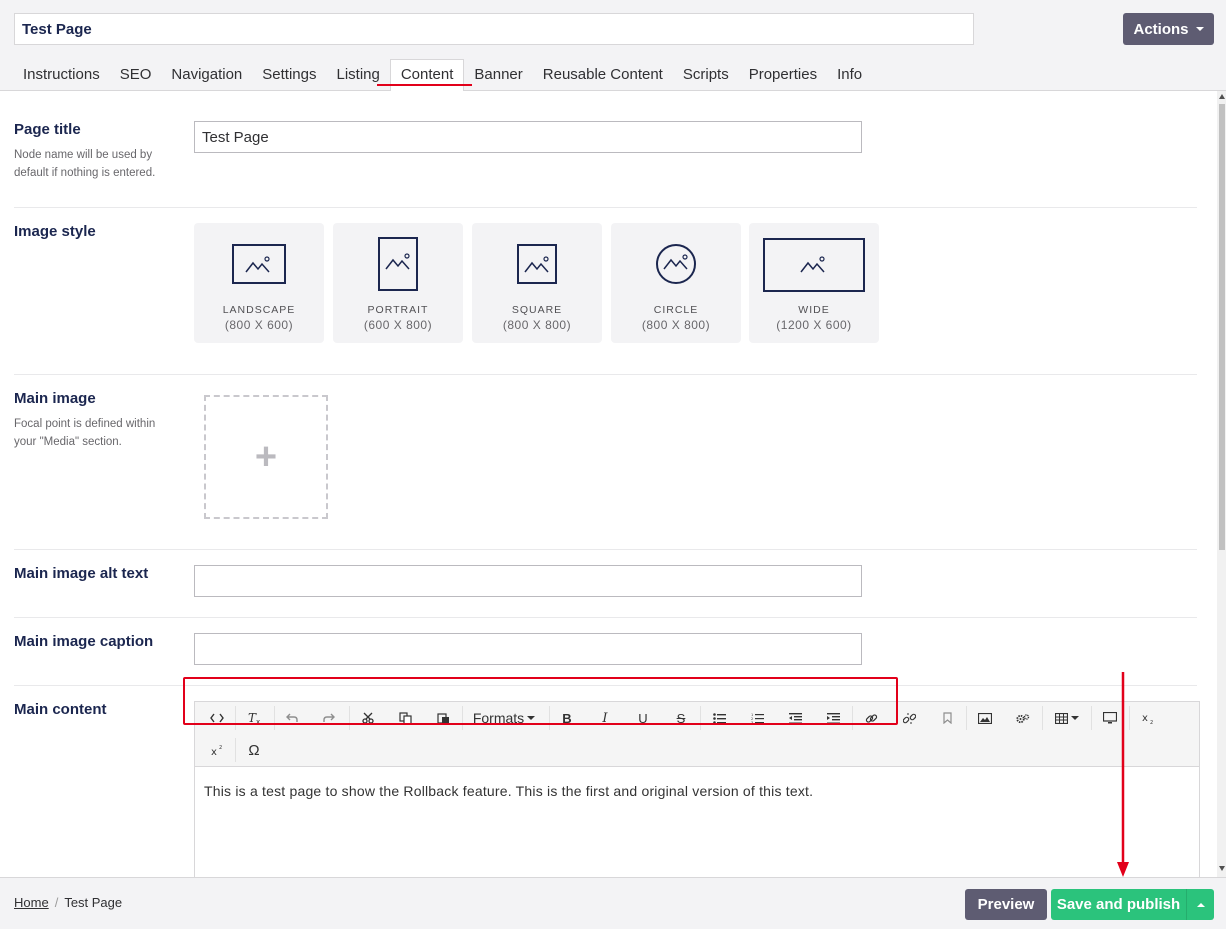 Image resolution: width=1226 pixels, height=929 pixels. Describe the element at coordinates (259, 264) in the screenshot. I see `landscape-icon` at that location.